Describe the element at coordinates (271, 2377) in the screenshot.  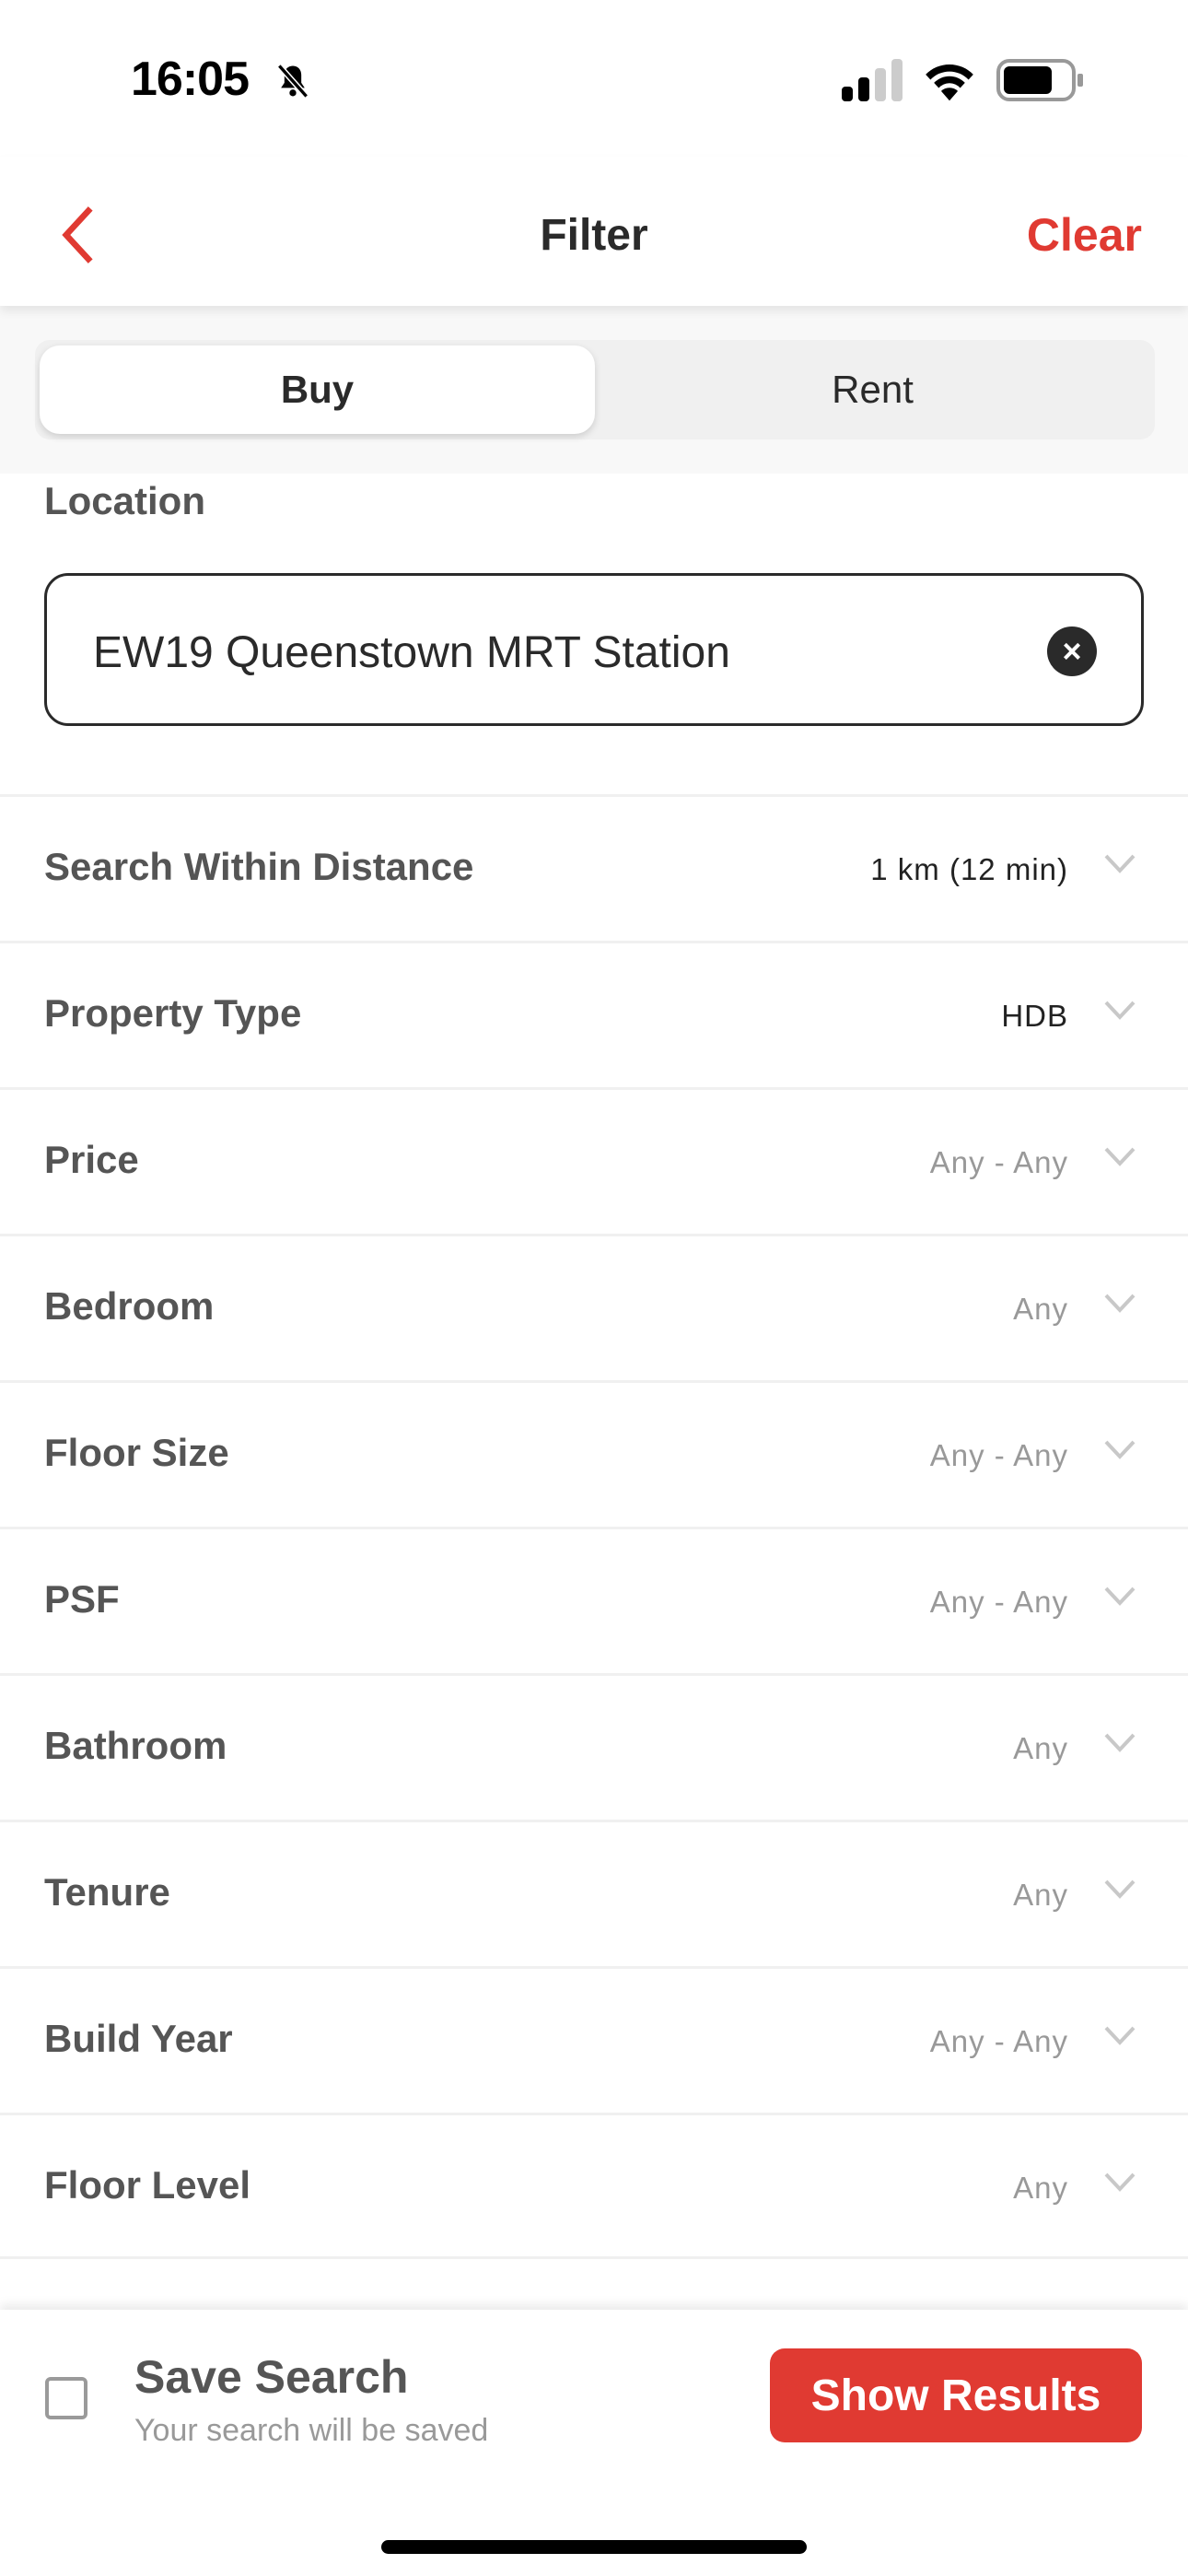
I see `save-search-label: Save Search` at that location.